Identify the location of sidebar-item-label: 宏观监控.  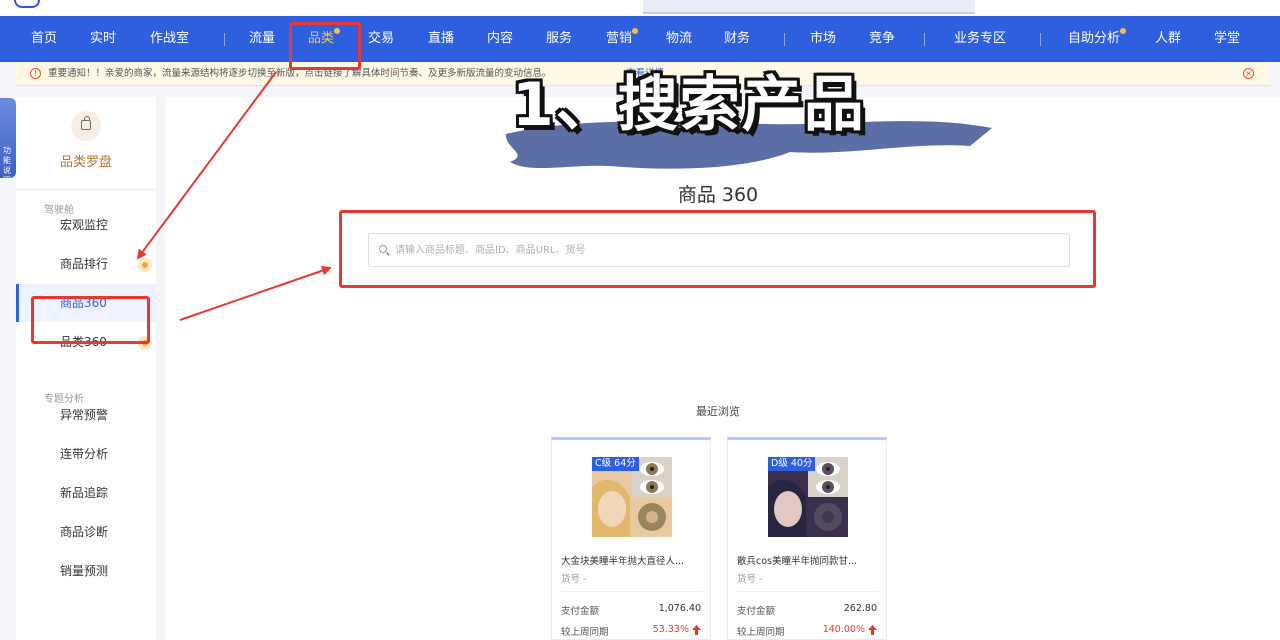
(84, 225).